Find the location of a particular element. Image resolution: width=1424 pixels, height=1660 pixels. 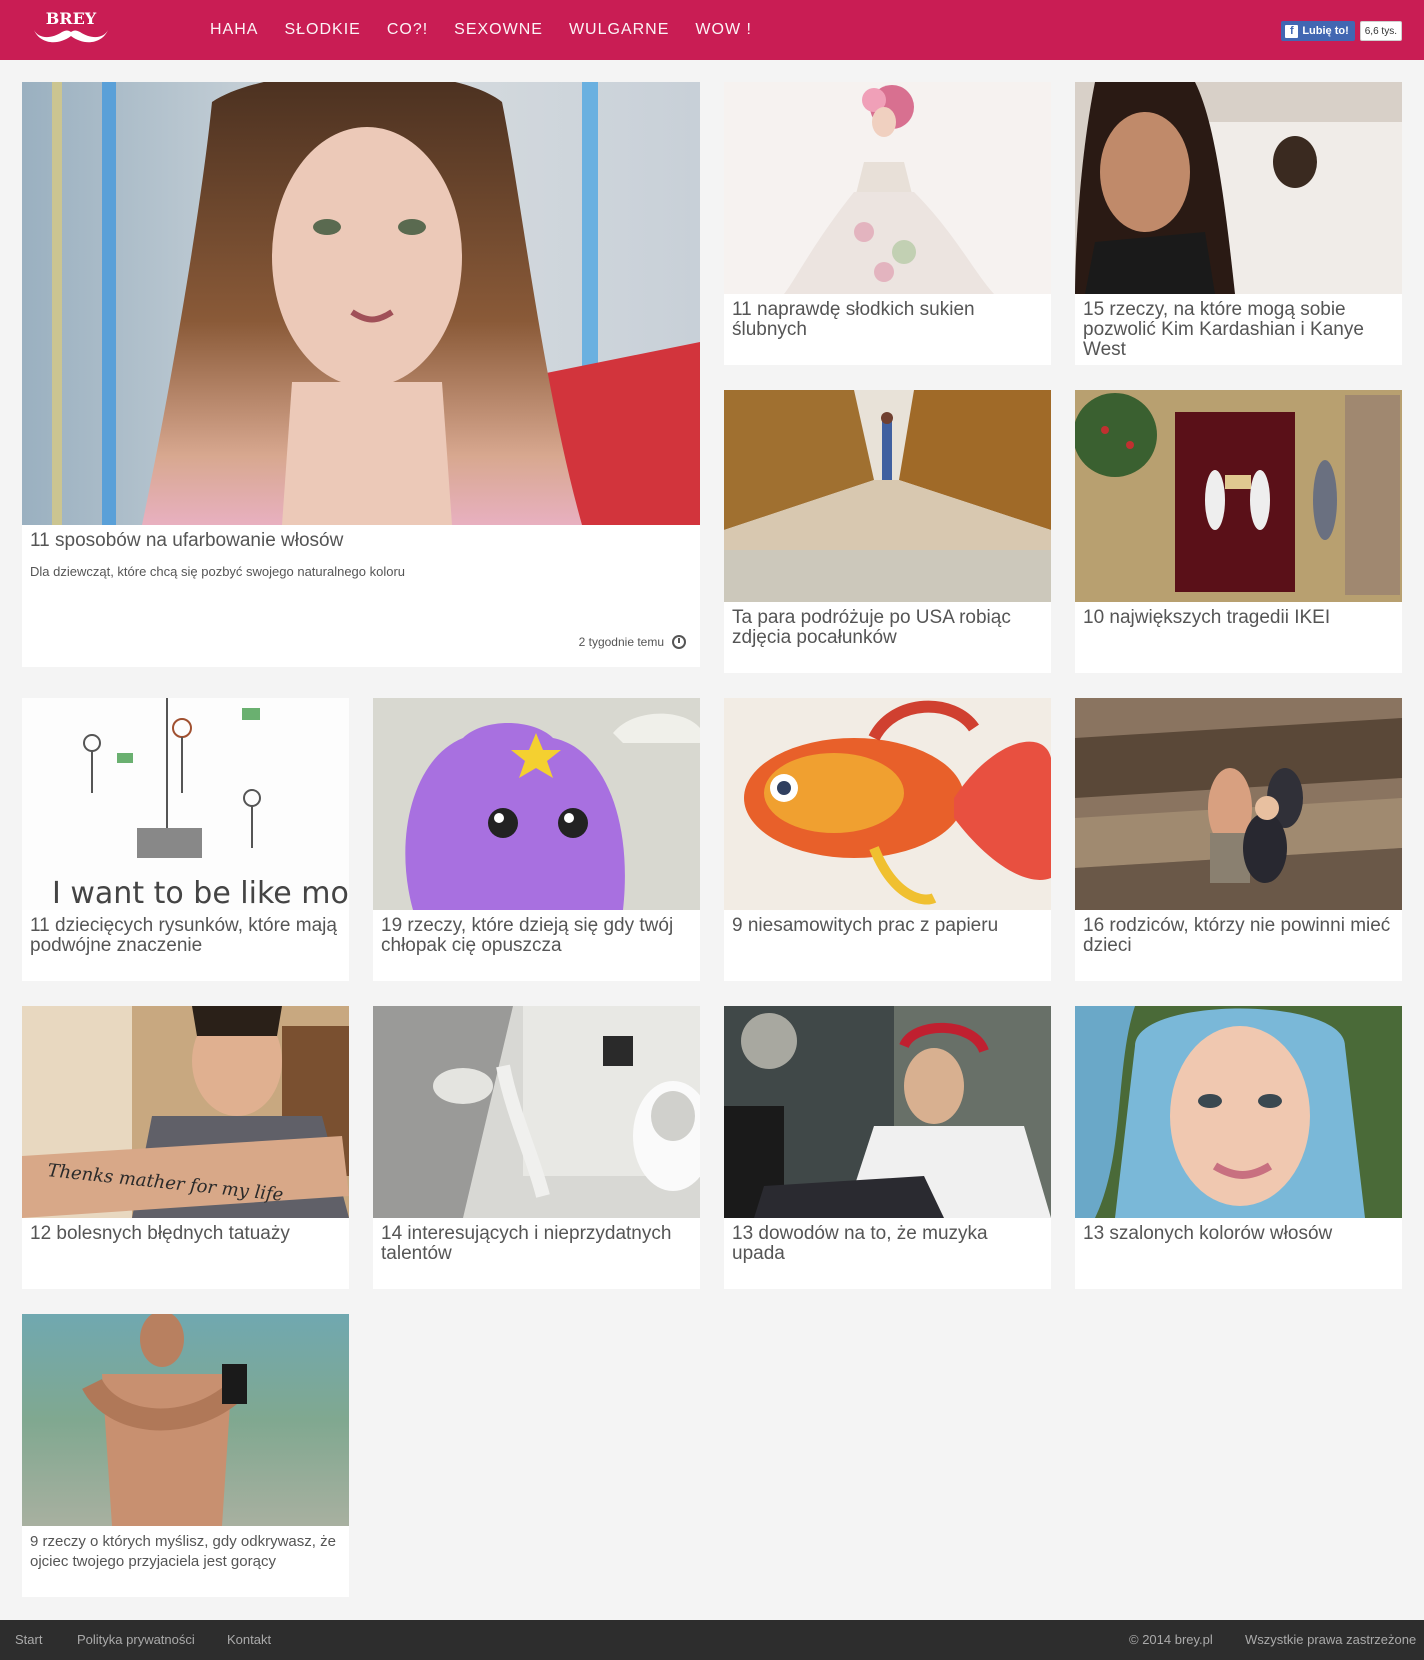

featured-article-time: 2 tygodnie temu is located at coordinates (632, 642).